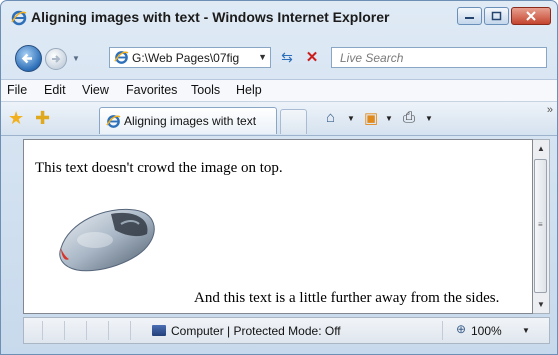 The image size is (558, 355). I want to click on page-icon, so click(121, 57).